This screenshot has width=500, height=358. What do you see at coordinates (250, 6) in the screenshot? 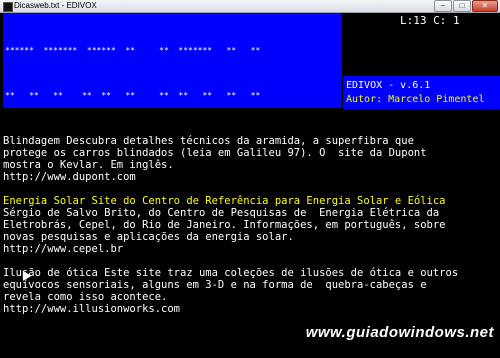
I see `title-bar: Dicasweb.txt - EDIVOX – □ ✕` at bounding box center [250, 6].